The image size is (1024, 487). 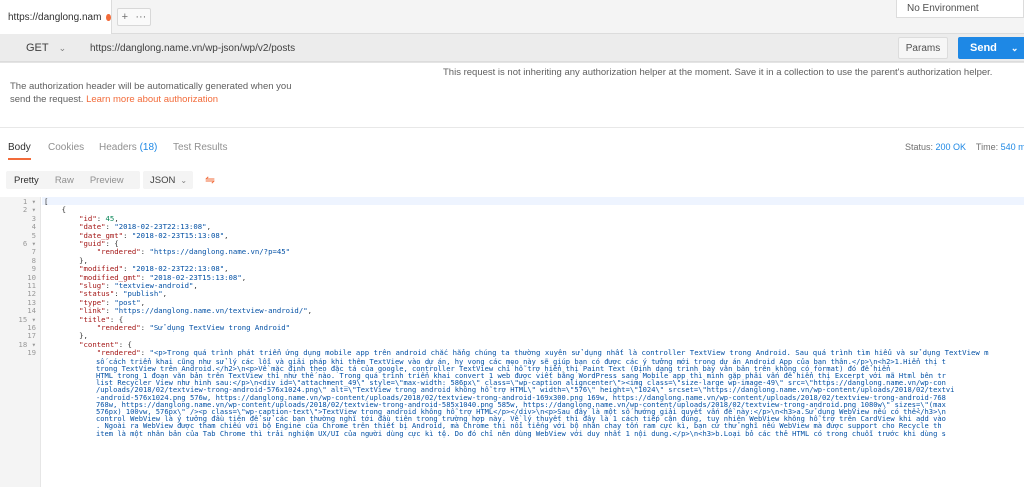 I want to click on send-label: Send, so click(x=983, y=48).